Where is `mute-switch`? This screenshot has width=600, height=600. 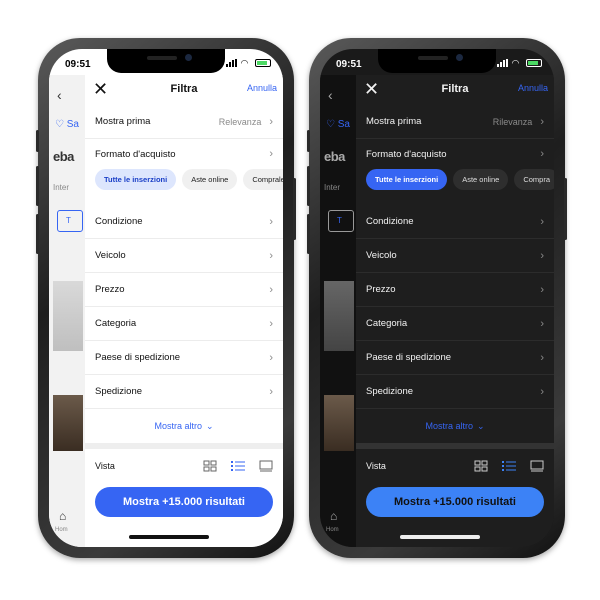
mute-switch is located at coordinates (308, 141).